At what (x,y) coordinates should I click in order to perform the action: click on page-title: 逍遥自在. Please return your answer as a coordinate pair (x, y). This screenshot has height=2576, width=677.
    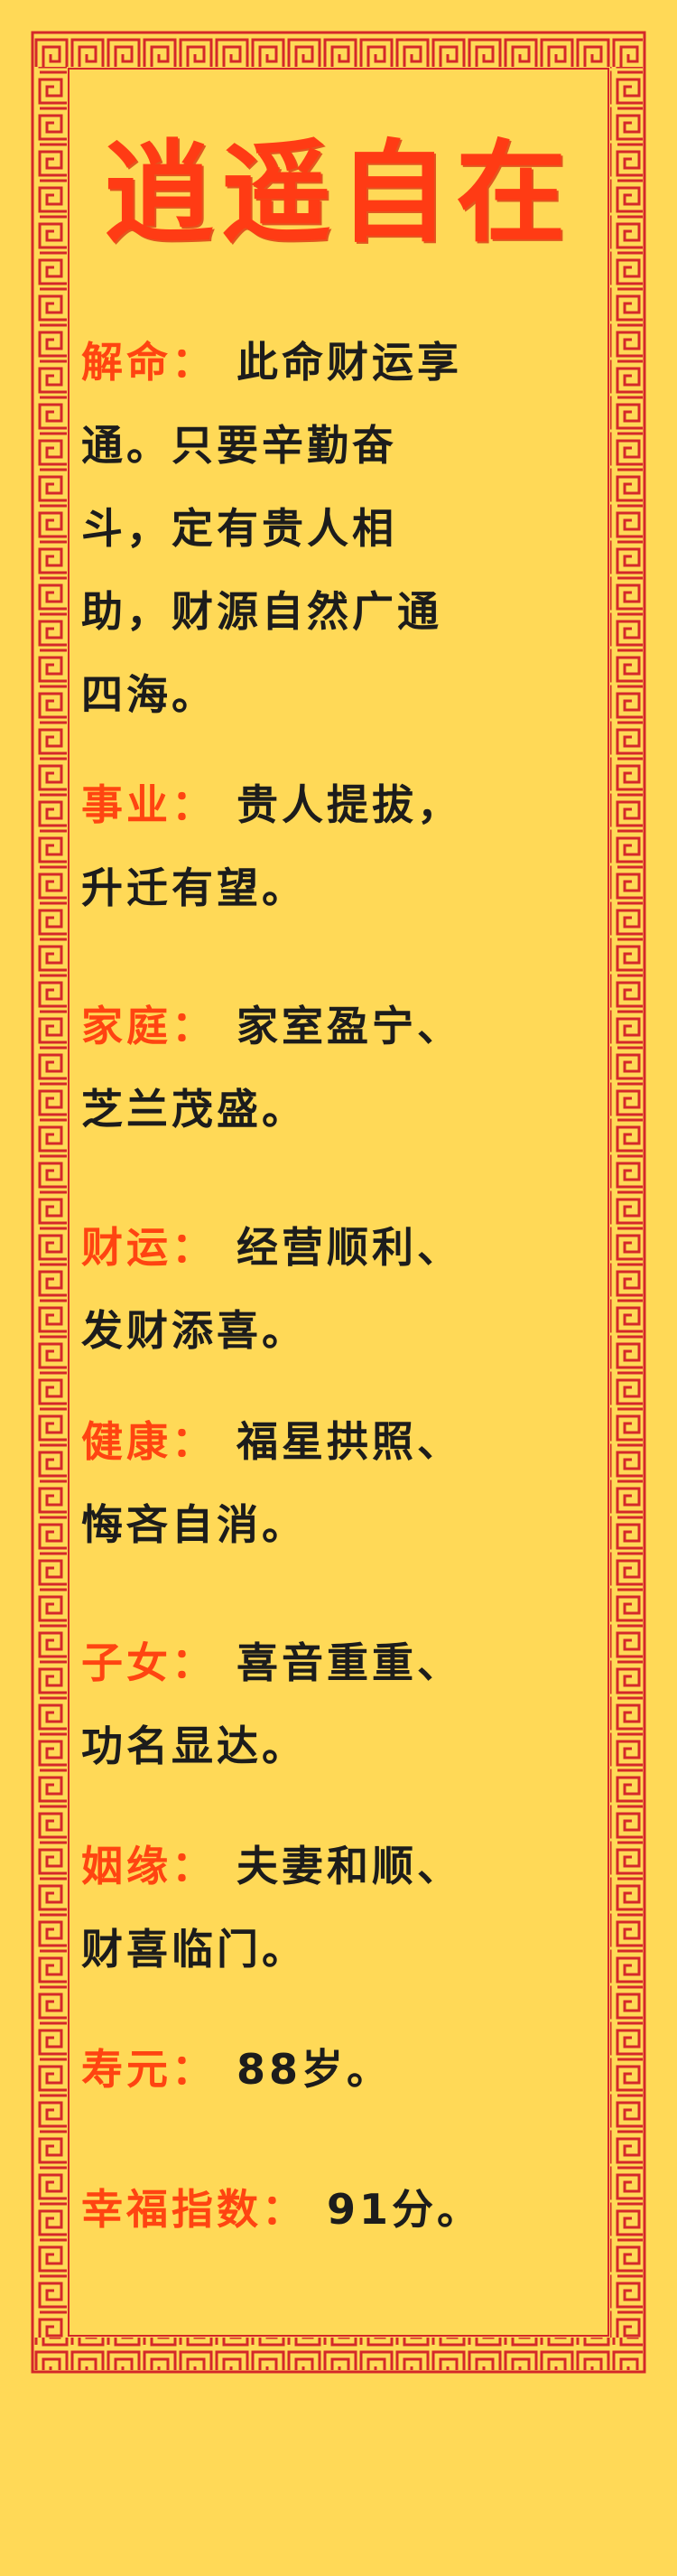
    Looking at the image, I should click on (338, 192).